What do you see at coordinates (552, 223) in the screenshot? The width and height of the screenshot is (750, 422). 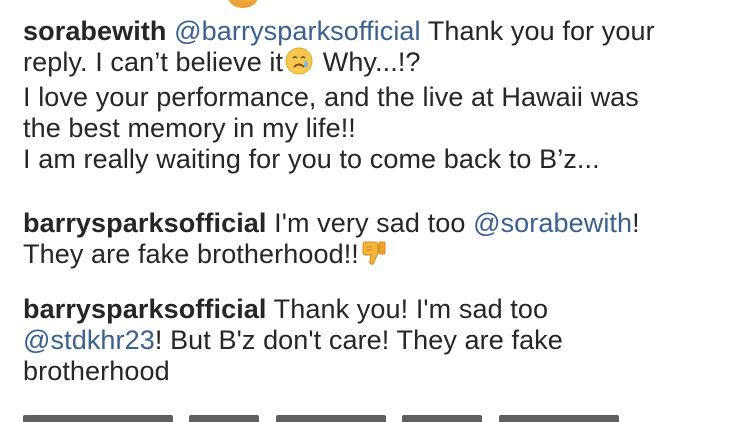 I see `comment-mention: @sorabewith` at bounding box center [552, 223].